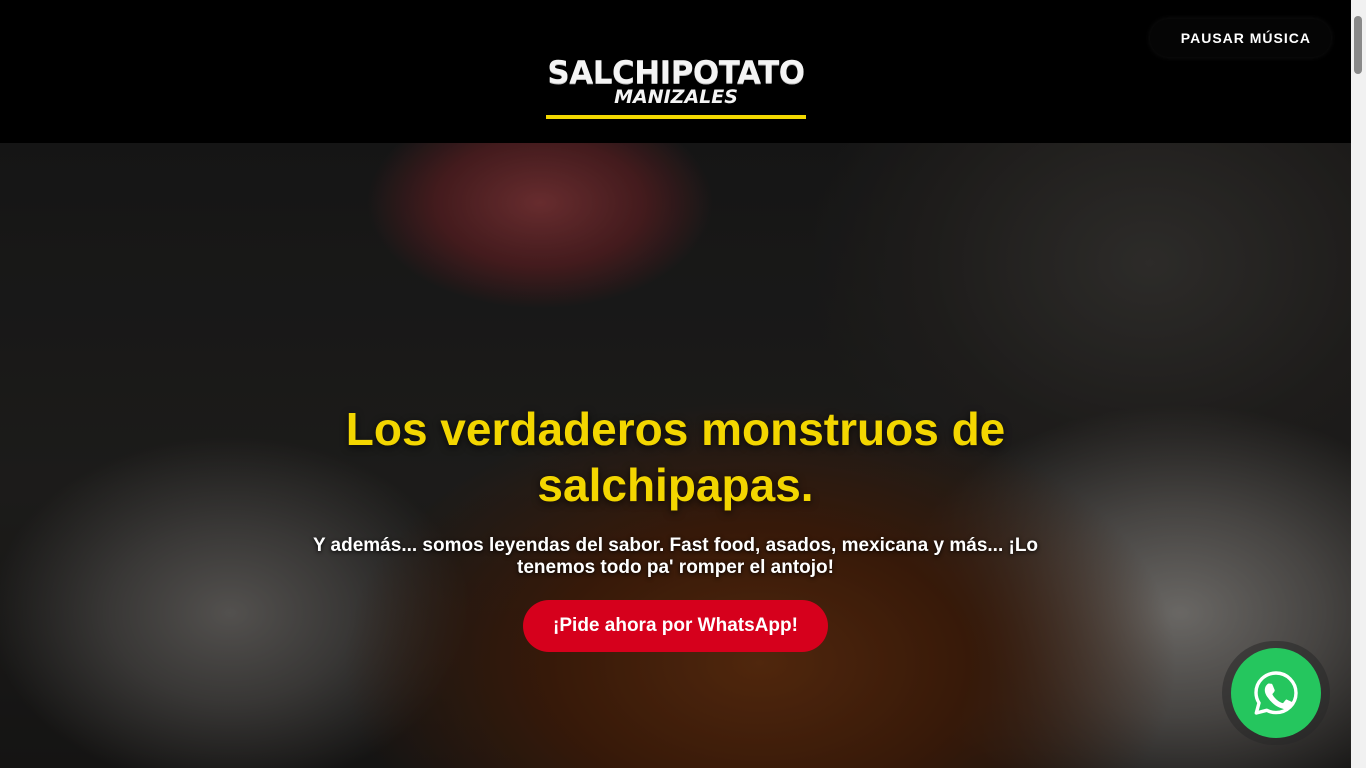 Image resolution: width=1366 pixels, height=768 pixels. I want to click on logo-underline, so click(676, 117).